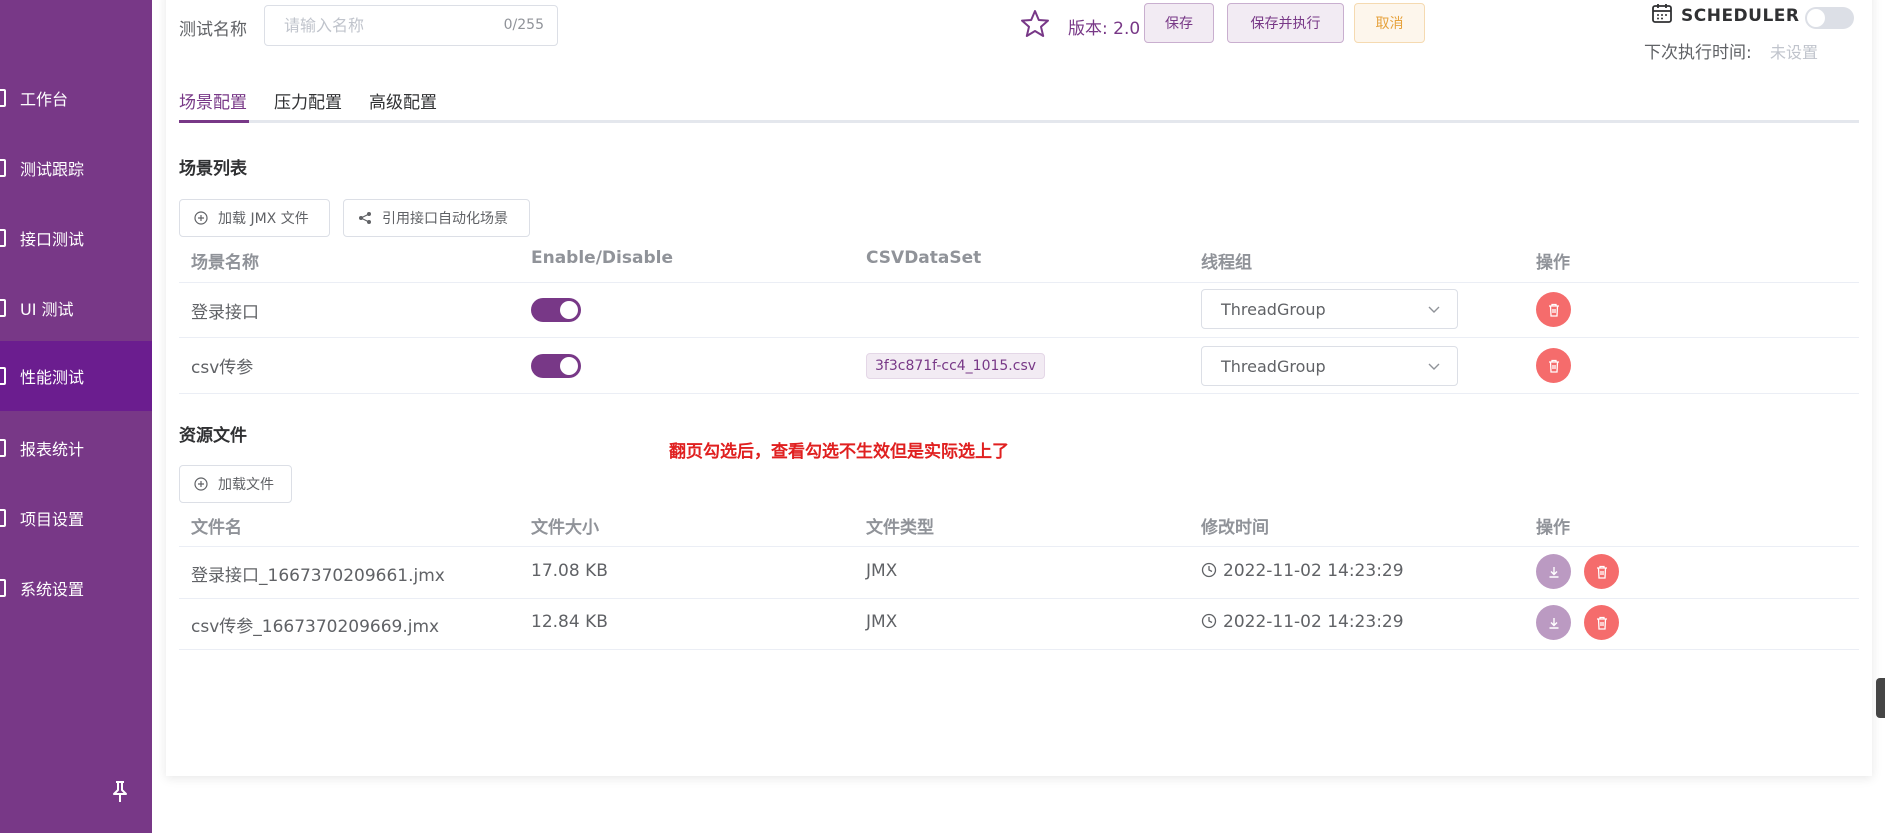 The width and height of the screenshot is (1885, 833). Describe the element at coordinates (365, 218) in the screenshot. I see `share-icon` at that location.